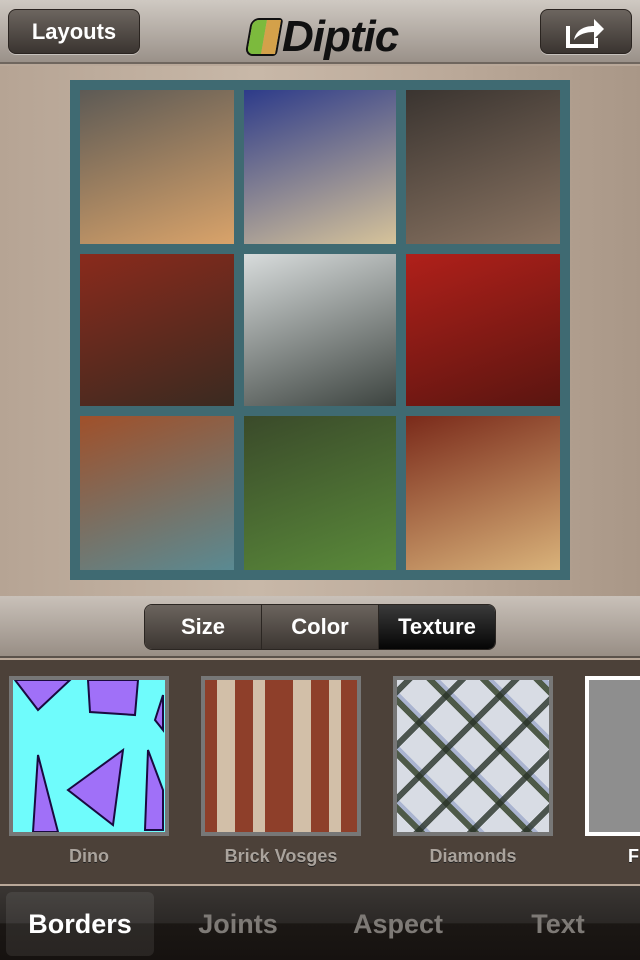 The image size is (640, 960). I want to click on texture-brick-vosges, so click(281, 756).